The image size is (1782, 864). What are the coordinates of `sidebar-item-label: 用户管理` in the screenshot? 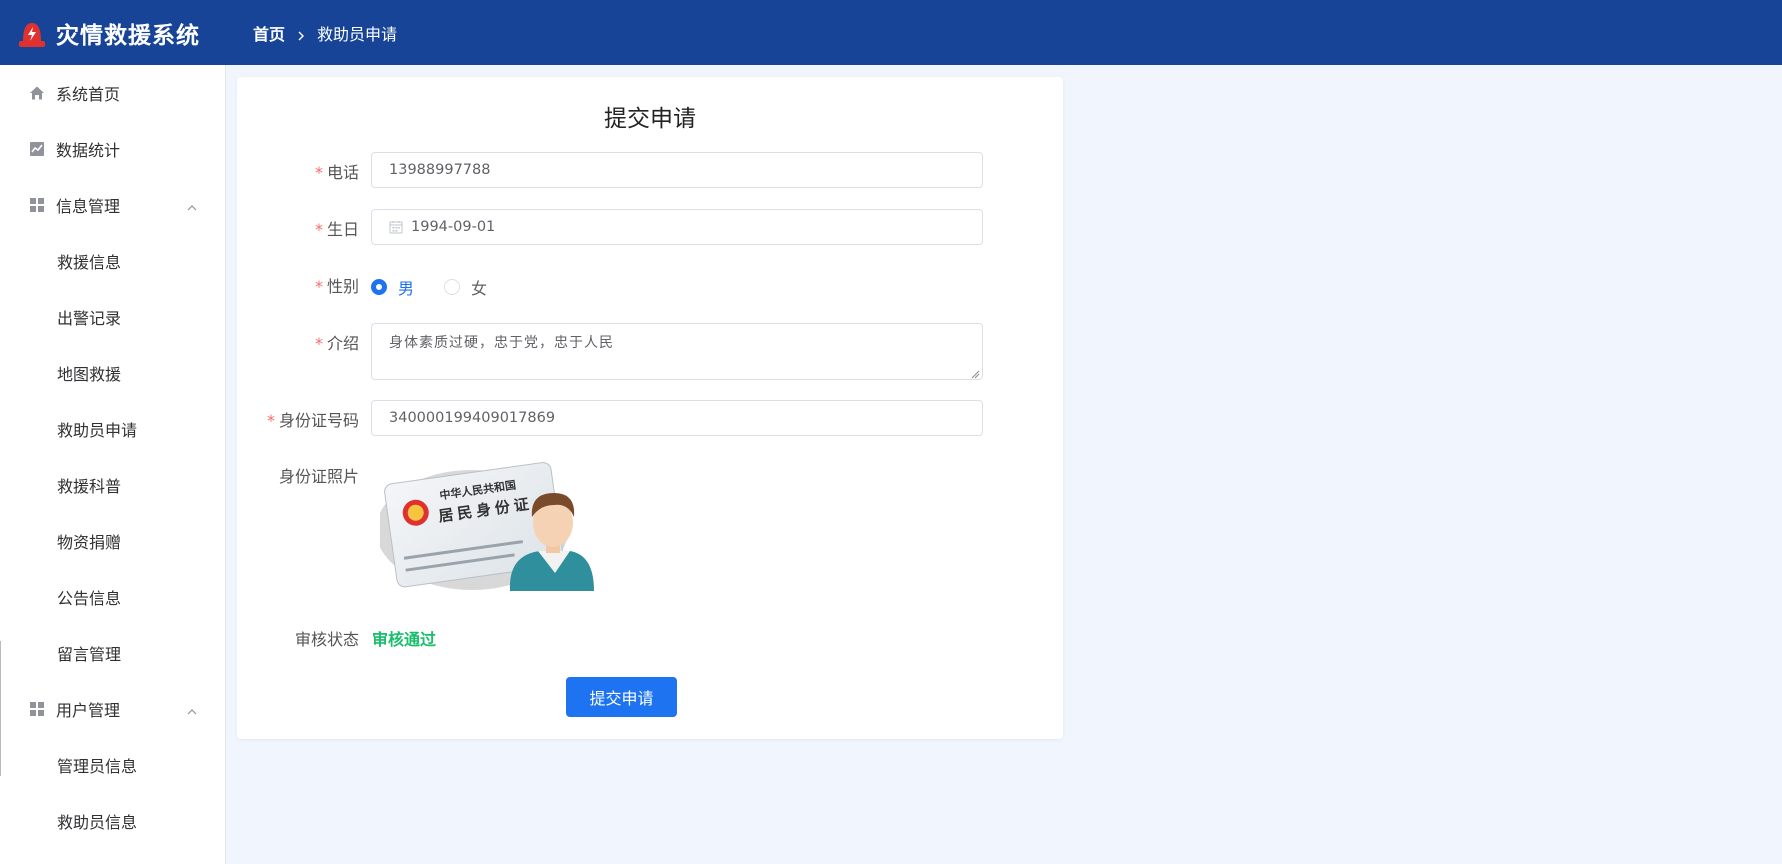 It's located at (88, 710).